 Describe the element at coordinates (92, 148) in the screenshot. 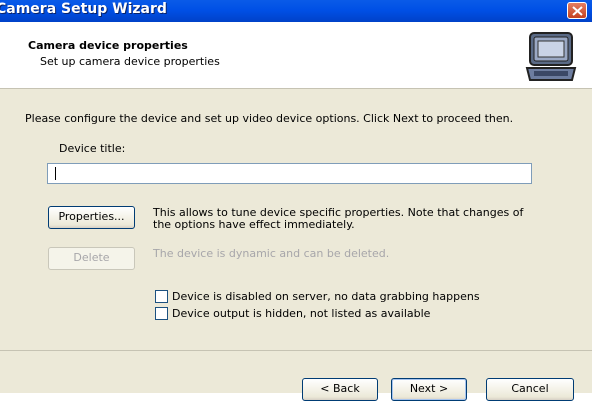

I see `device-title-label: Device title:` at that location.